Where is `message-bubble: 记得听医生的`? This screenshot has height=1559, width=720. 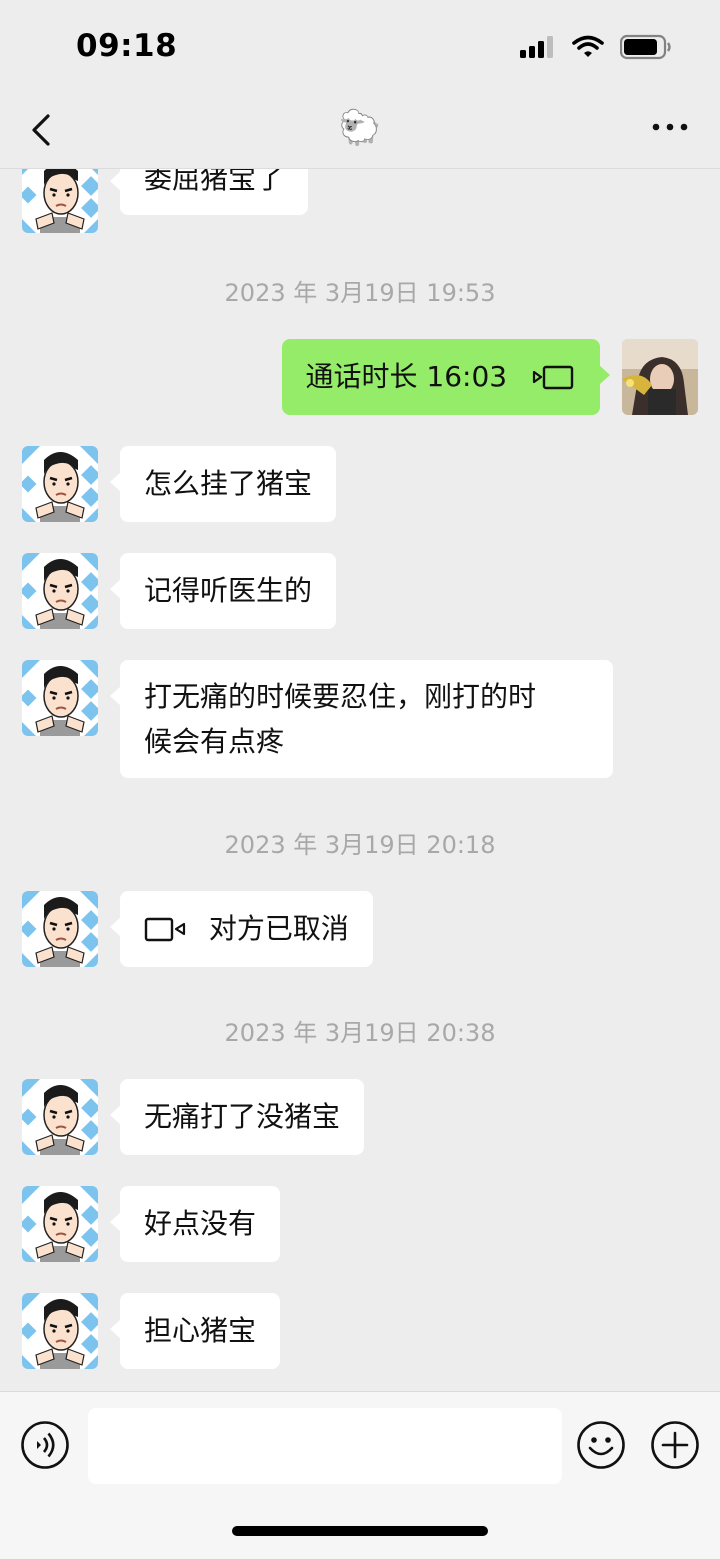 message-bubble: 记得听医生的 is located at coordinates (223, 591).